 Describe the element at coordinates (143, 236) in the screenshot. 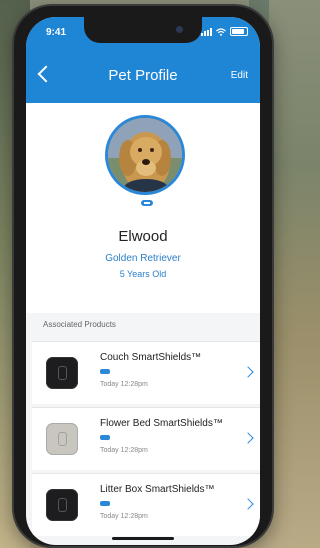

I see `pet-name: Elwood` at that location.